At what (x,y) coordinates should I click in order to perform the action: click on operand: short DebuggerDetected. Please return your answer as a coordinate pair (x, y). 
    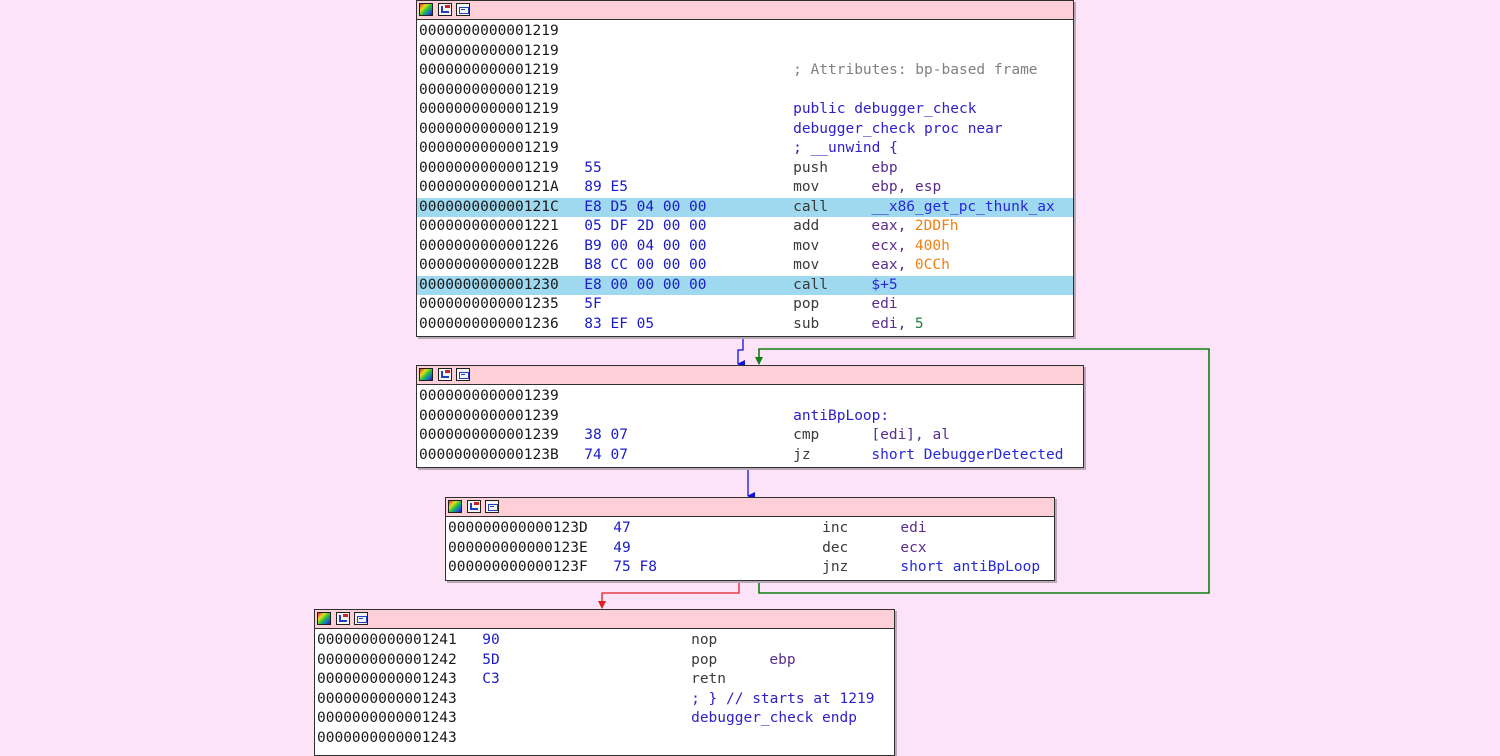
    Looking at the image, I should click on (967, 456).